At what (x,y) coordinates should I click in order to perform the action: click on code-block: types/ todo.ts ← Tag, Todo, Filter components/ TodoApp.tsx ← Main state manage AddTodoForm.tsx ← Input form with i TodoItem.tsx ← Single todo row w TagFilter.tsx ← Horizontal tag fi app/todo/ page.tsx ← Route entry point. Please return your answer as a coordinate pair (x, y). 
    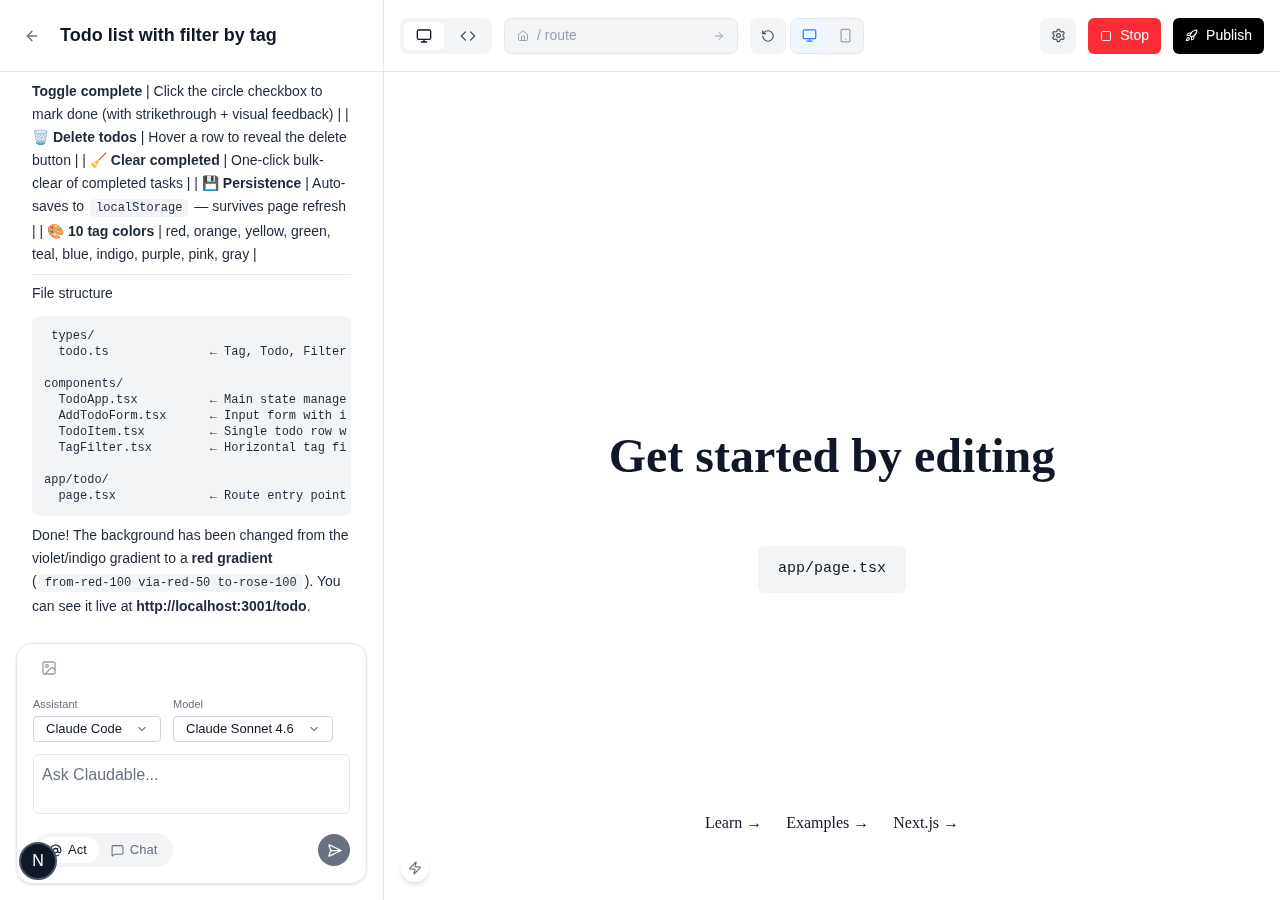
    Looking at the image, I should click on (191, 416).